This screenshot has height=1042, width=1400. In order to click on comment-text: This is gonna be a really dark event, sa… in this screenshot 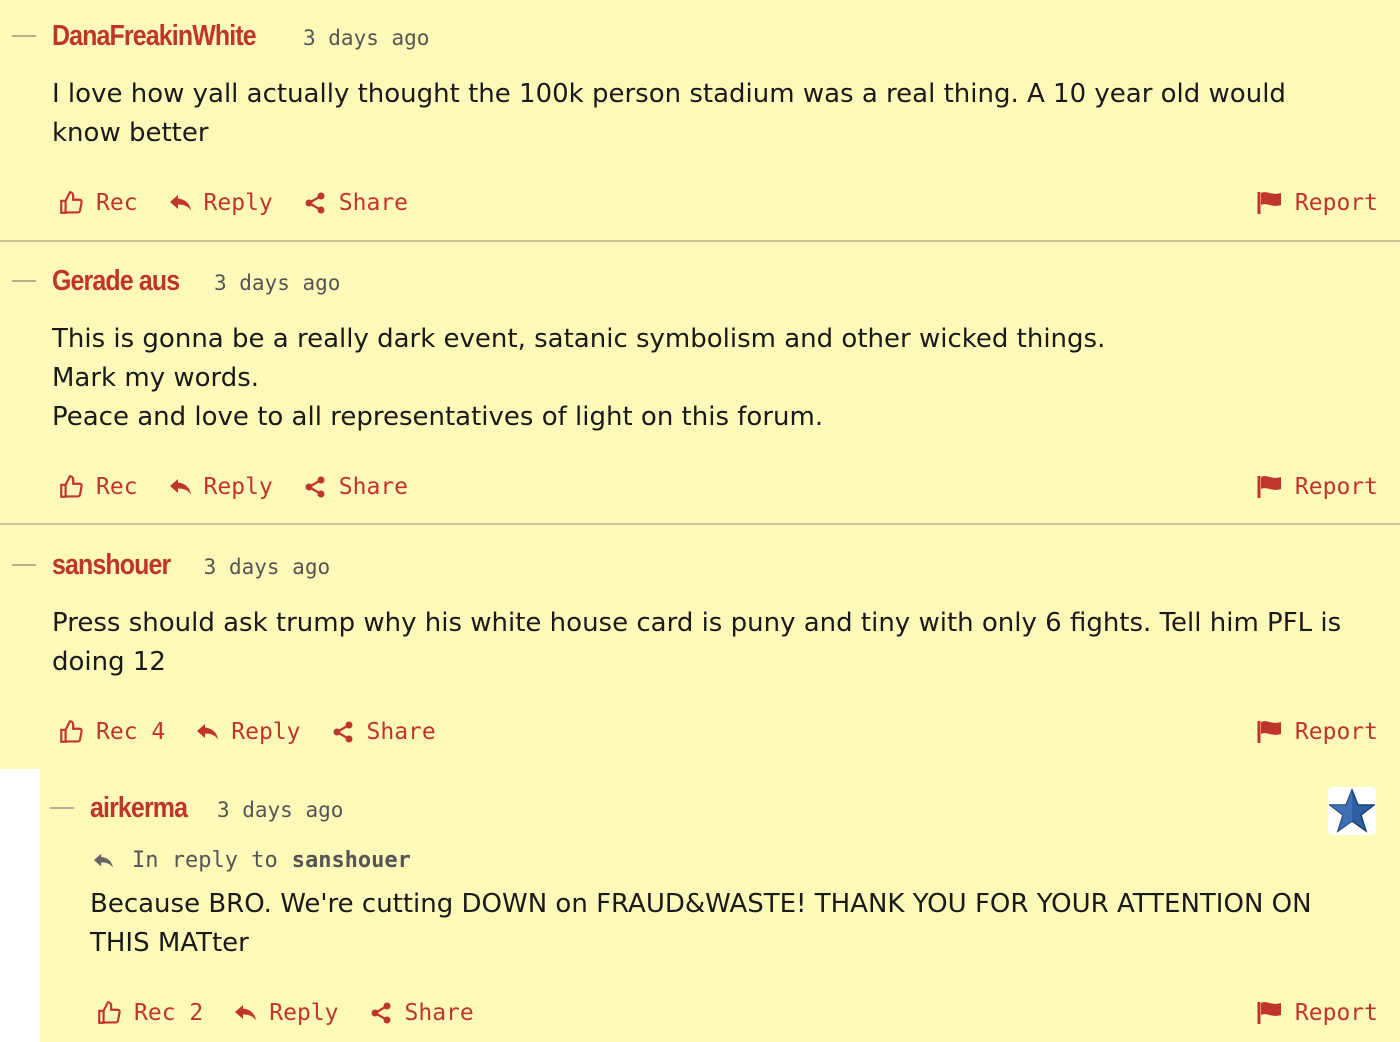, I will do `click(579, 378)`.